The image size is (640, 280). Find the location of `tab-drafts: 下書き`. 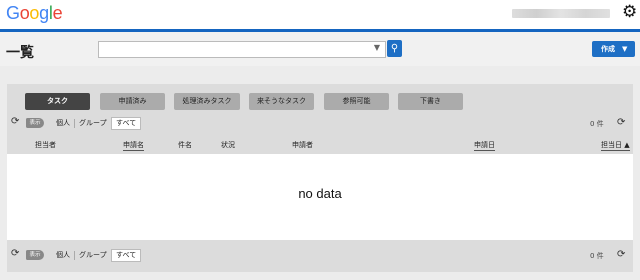

tab-drafts: 下書き is located at coordinates (430, 101).